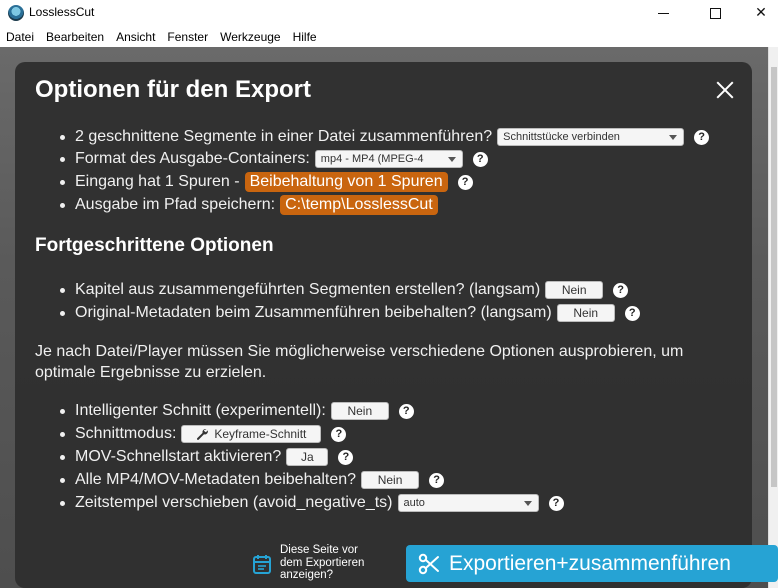 This screenshot has height=588, width=778. I want to click on chapters-toggle: Nein, so click(574, 290).